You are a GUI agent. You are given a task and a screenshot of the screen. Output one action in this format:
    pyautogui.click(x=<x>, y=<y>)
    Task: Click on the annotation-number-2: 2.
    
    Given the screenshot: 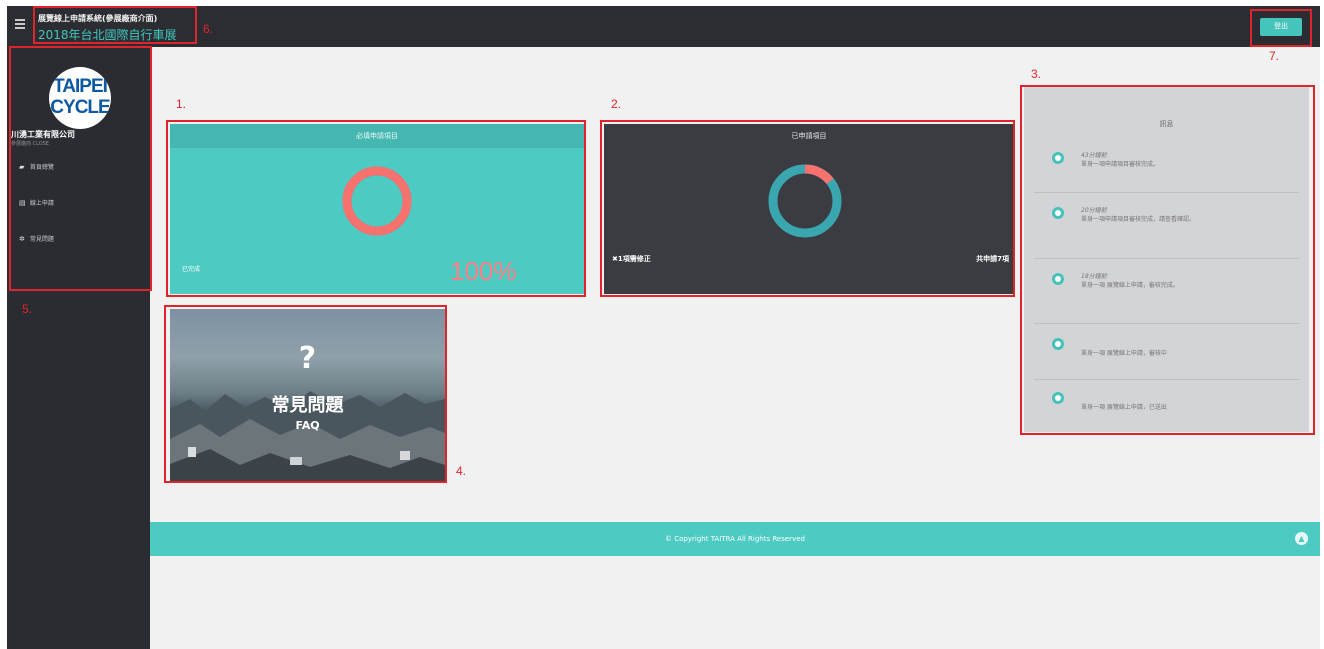 What is the action you would take?
    pyautogui.click(x=616, y=104)
    